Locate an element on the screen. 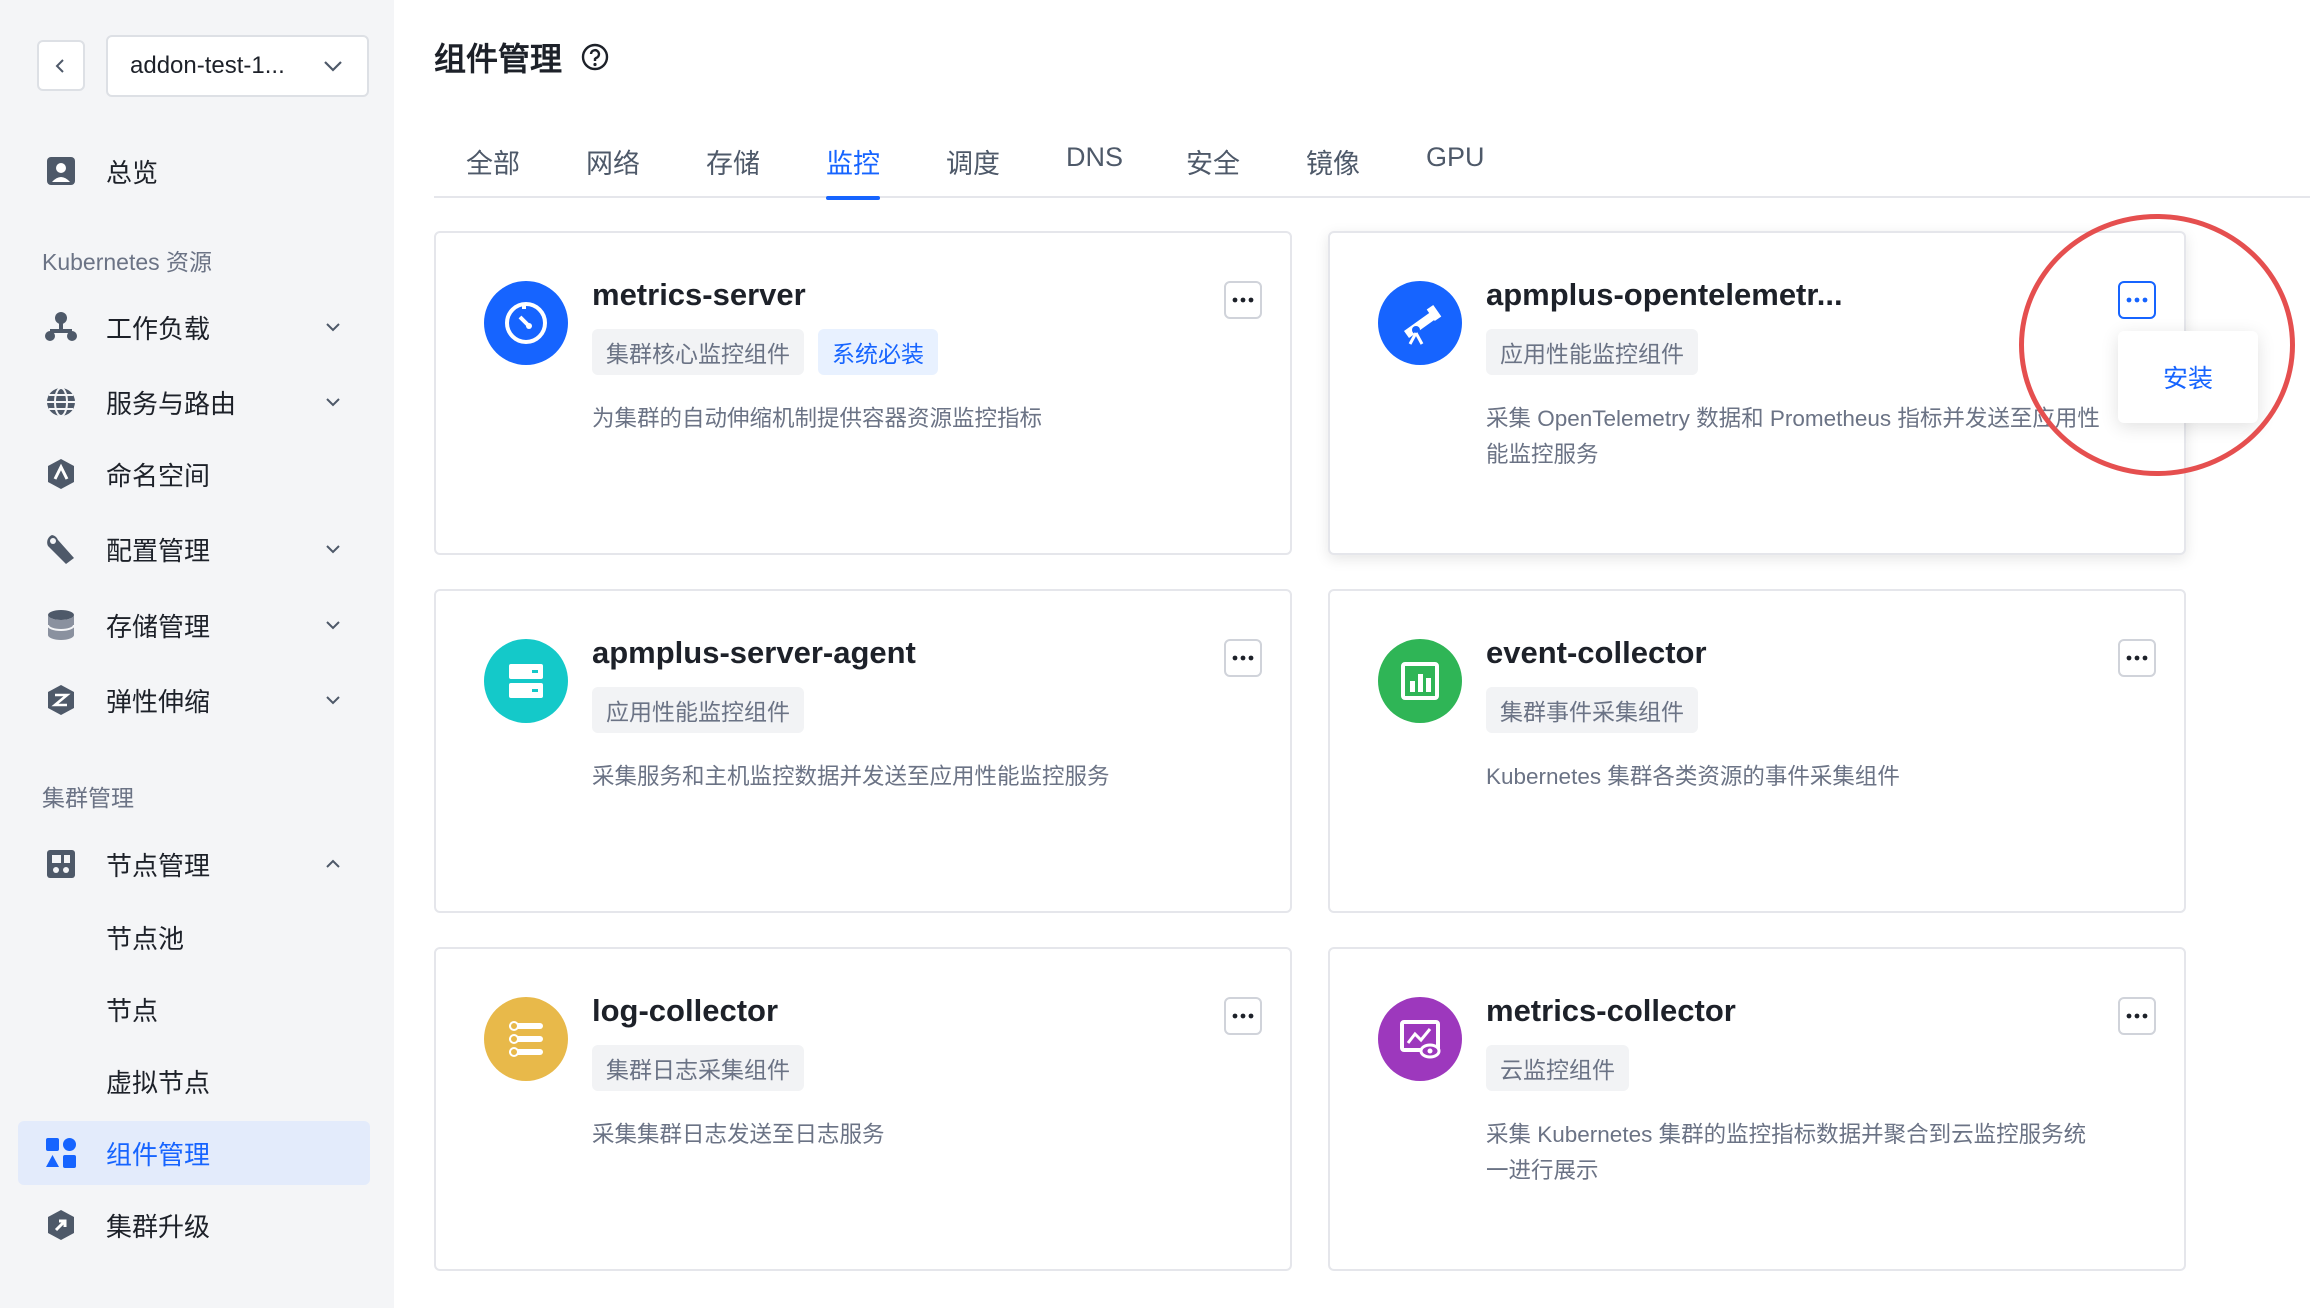  sidebar-item-overview: 总览 is located at coordinates (194, 171).